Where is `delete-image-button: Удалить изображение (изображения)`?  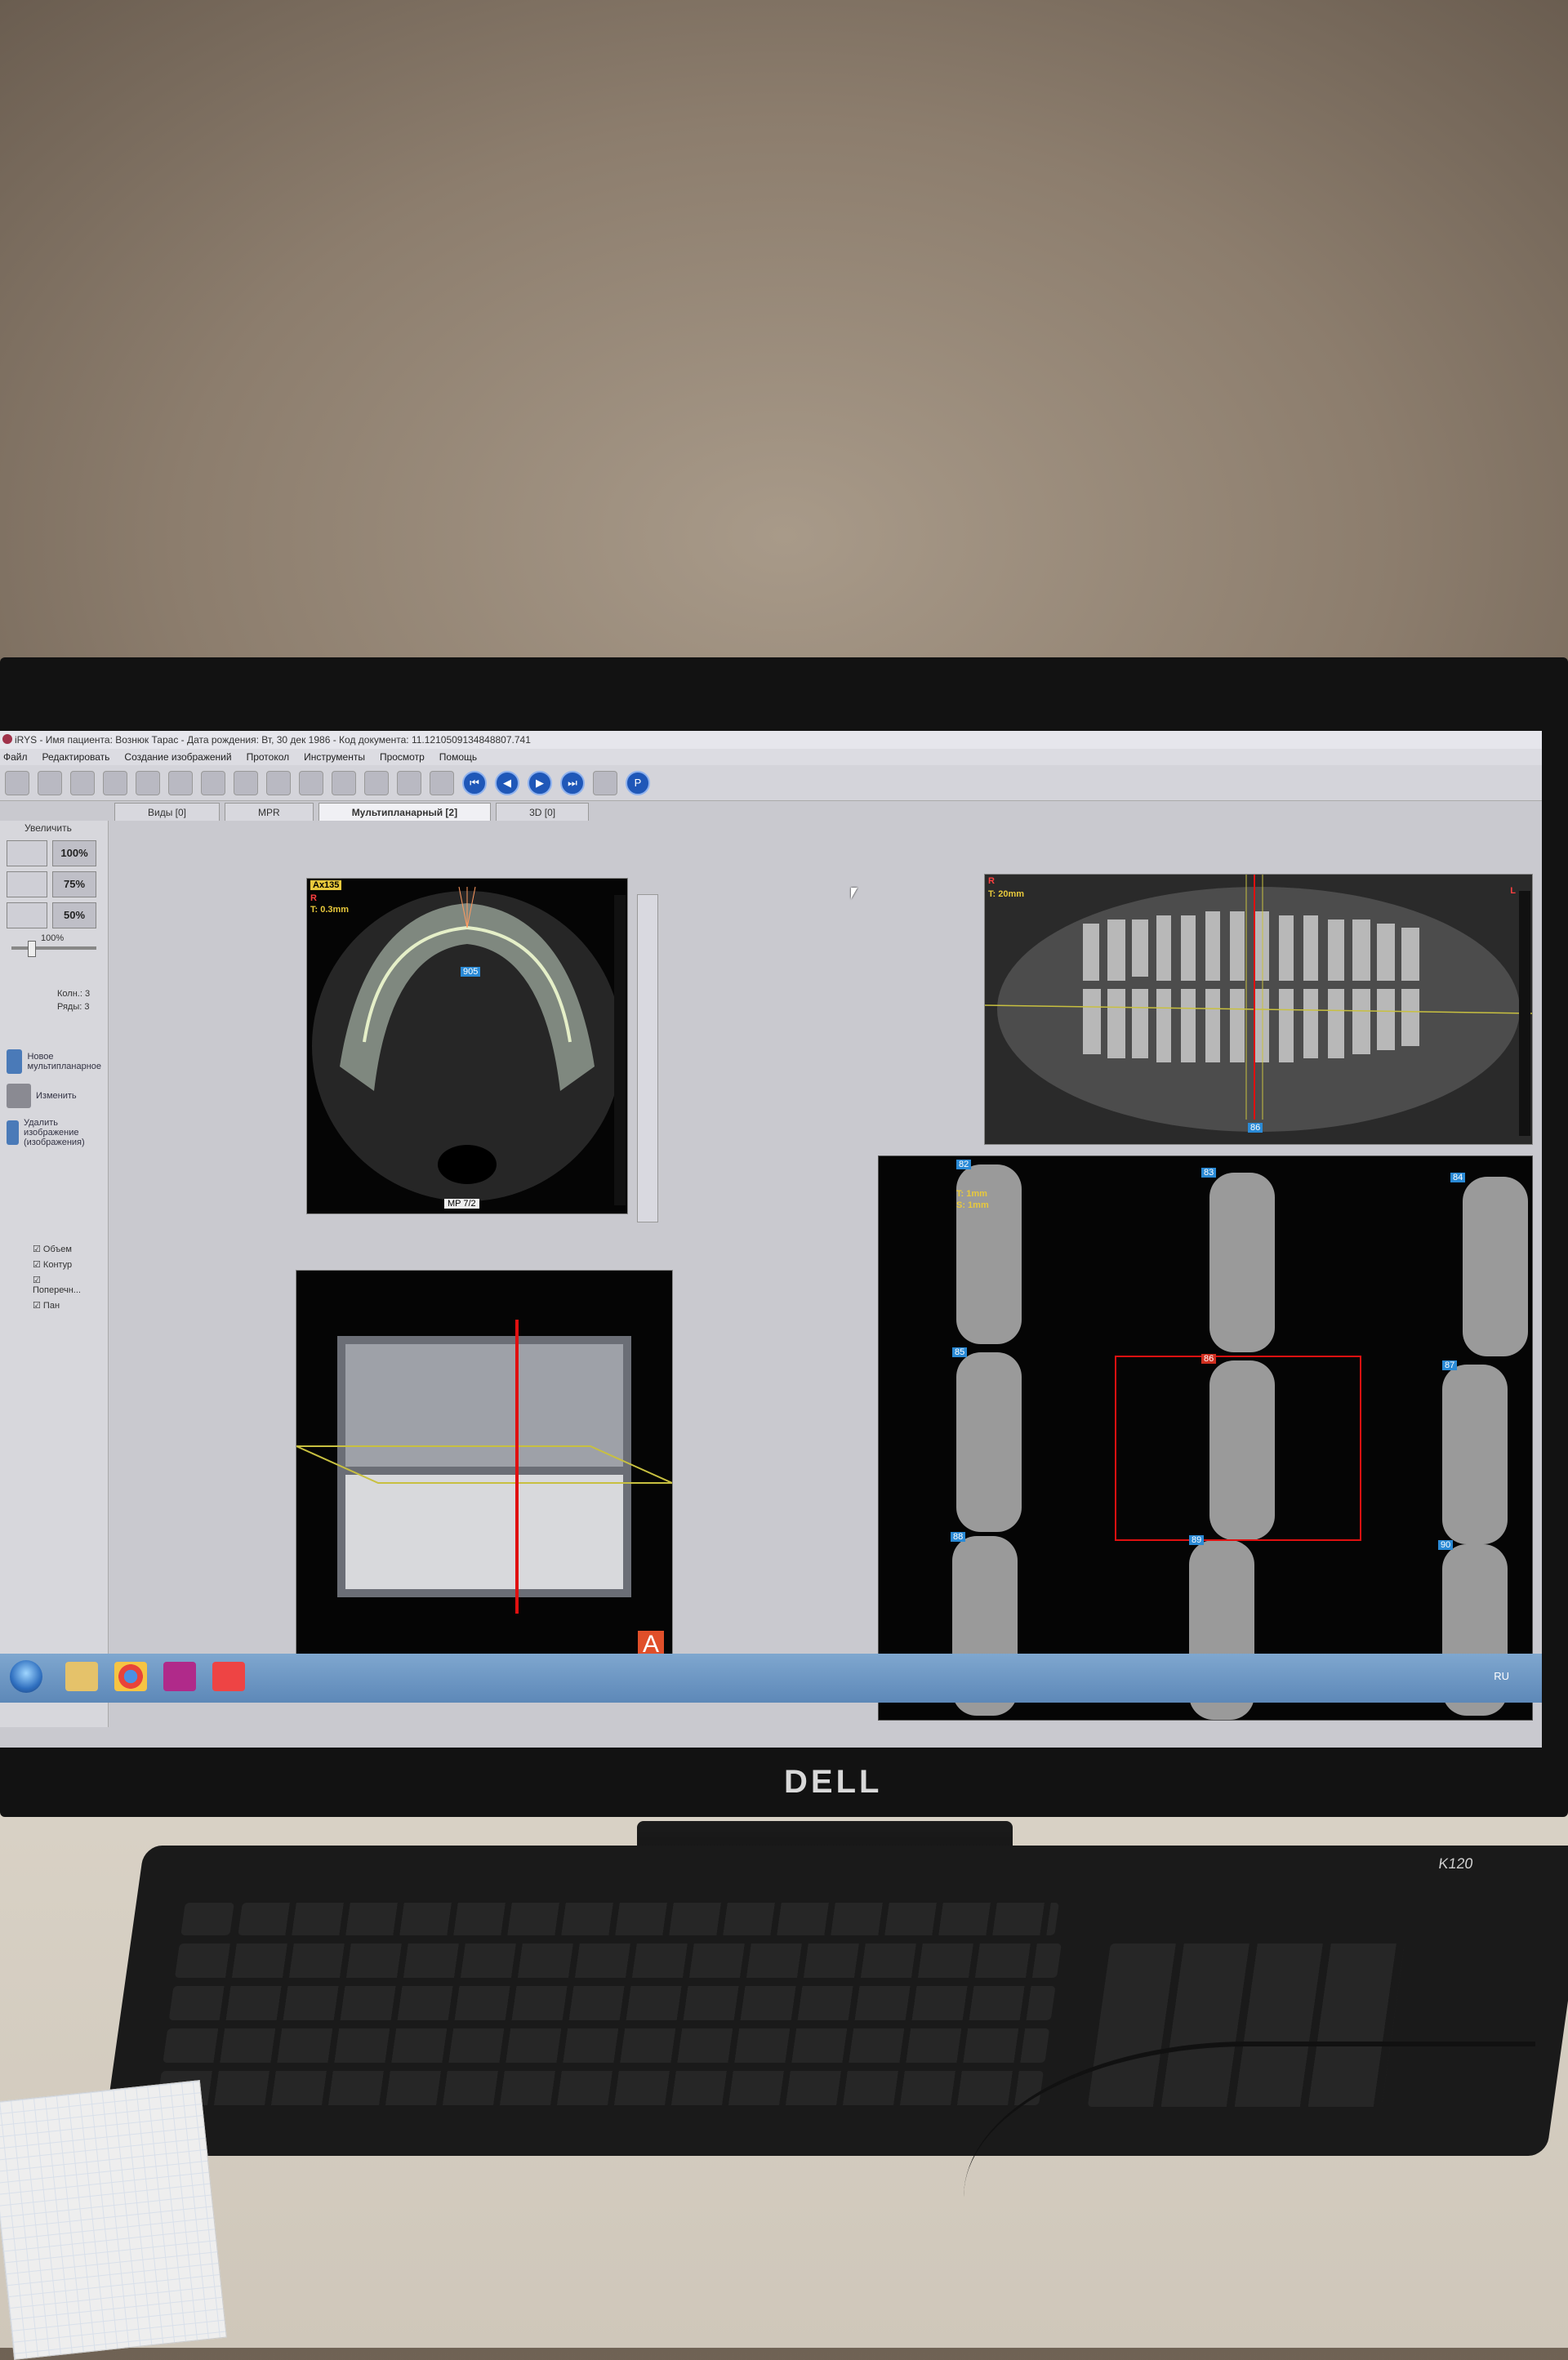 delete-image-button: Удалить изображение (изображения) is located at coordinates (54, 1132).